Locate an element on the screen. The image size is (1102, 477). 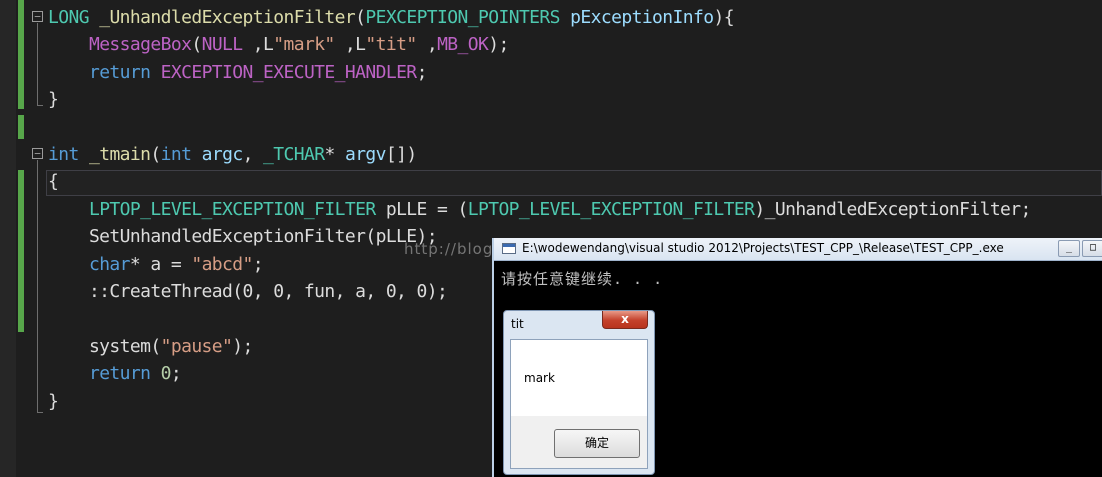
dialog-body: mark 确定 is located at coordinates (579, 404).